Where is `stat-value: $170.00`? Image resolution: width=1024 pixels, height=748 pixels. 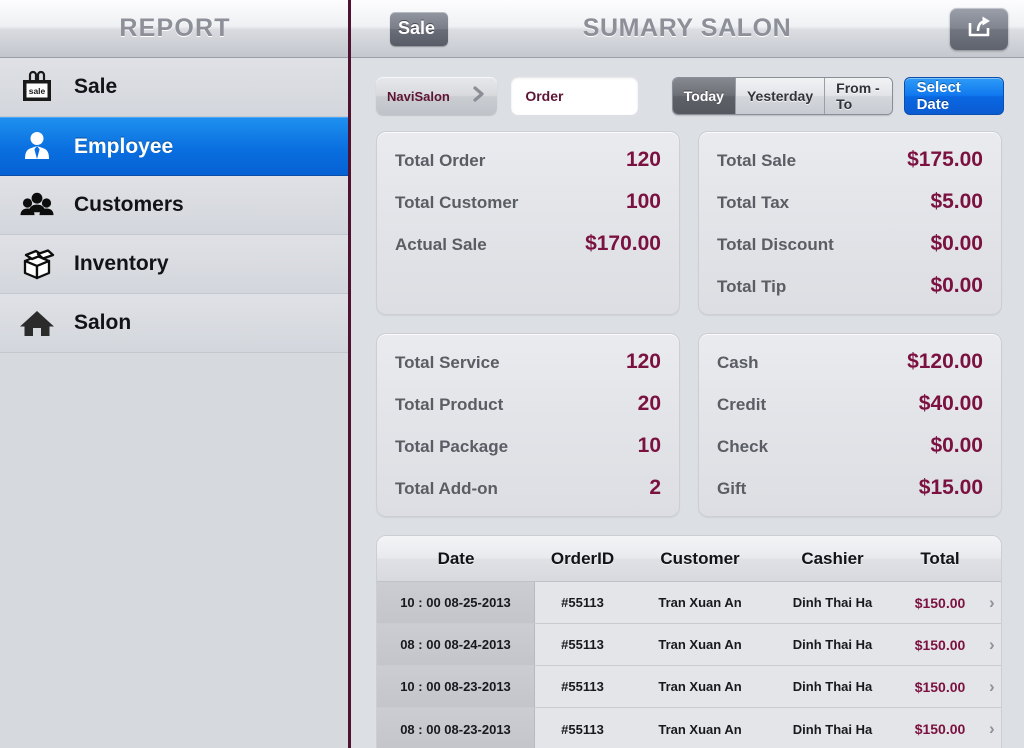 stat-value: $170.00 is located at coordinates (623, 243).